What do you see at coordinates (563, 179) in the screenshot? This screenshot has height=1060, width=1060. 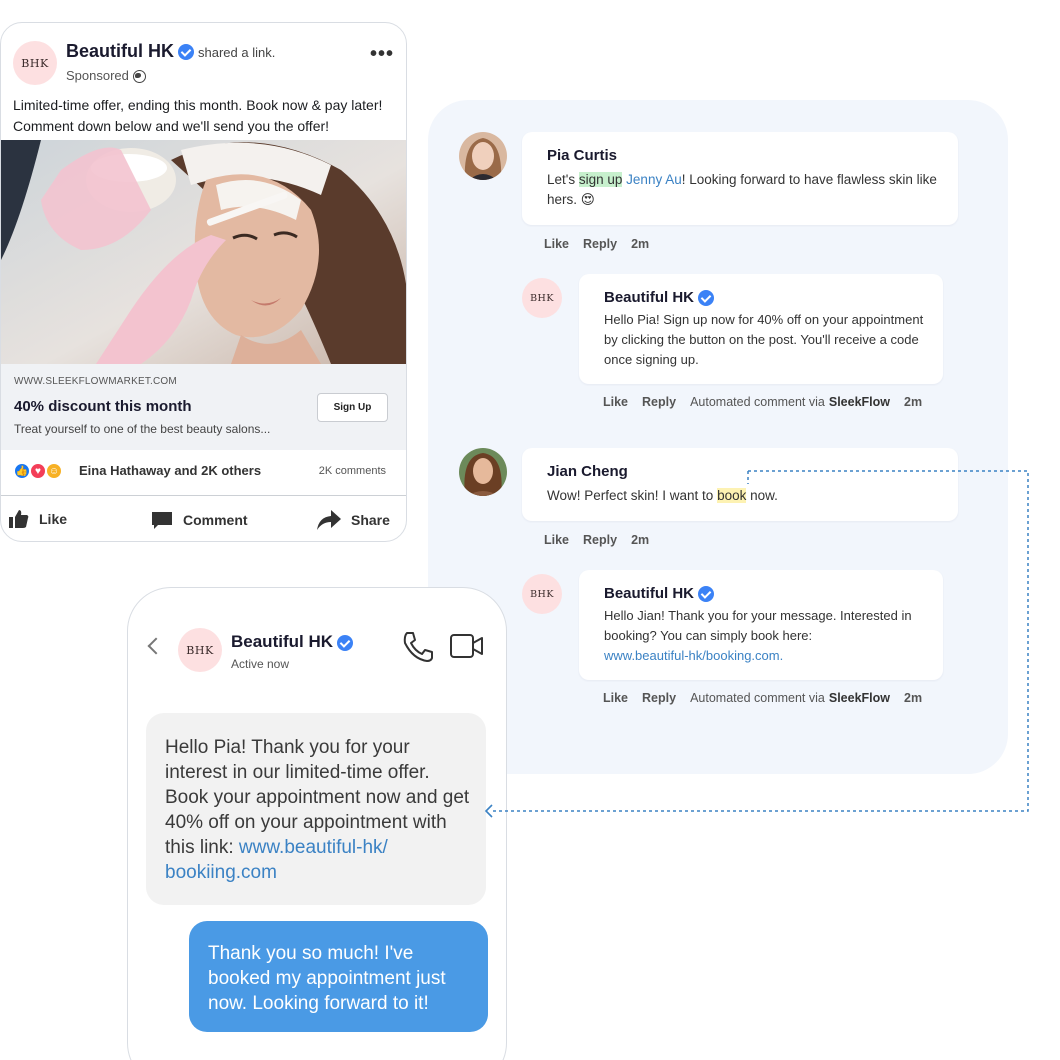 I see `comment-text-part: Let's` at bounding box center [563, 179].